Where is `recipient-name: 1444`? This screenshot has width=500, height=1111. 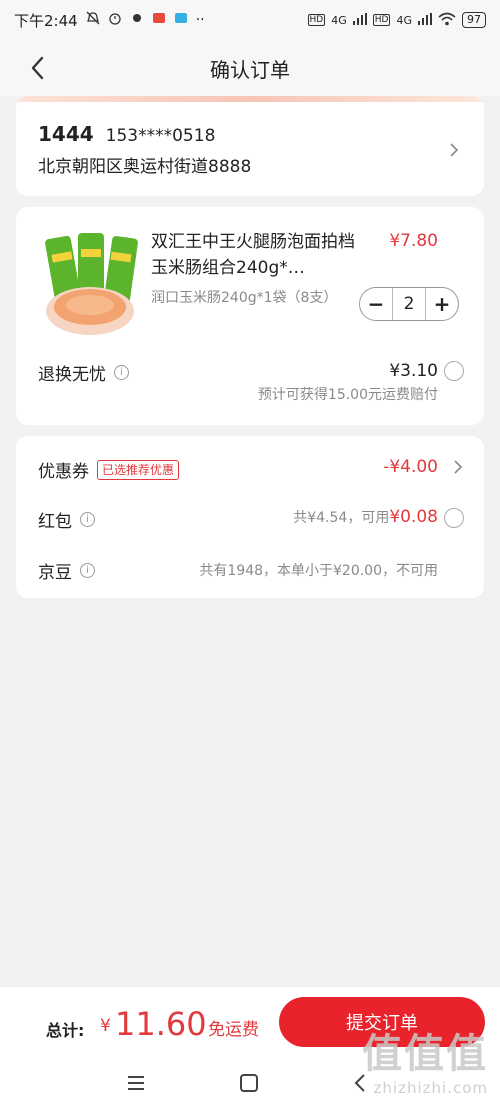 recipient-name: 1444 is located at coordinates (66, 134).